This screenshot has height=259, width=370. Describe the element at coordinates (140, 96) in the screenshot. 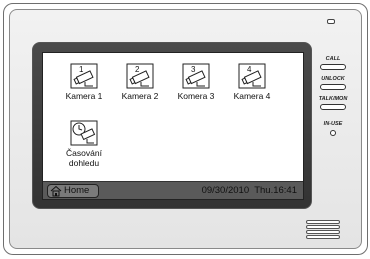

I see `camera-2-label: Kamera 2` at that location.